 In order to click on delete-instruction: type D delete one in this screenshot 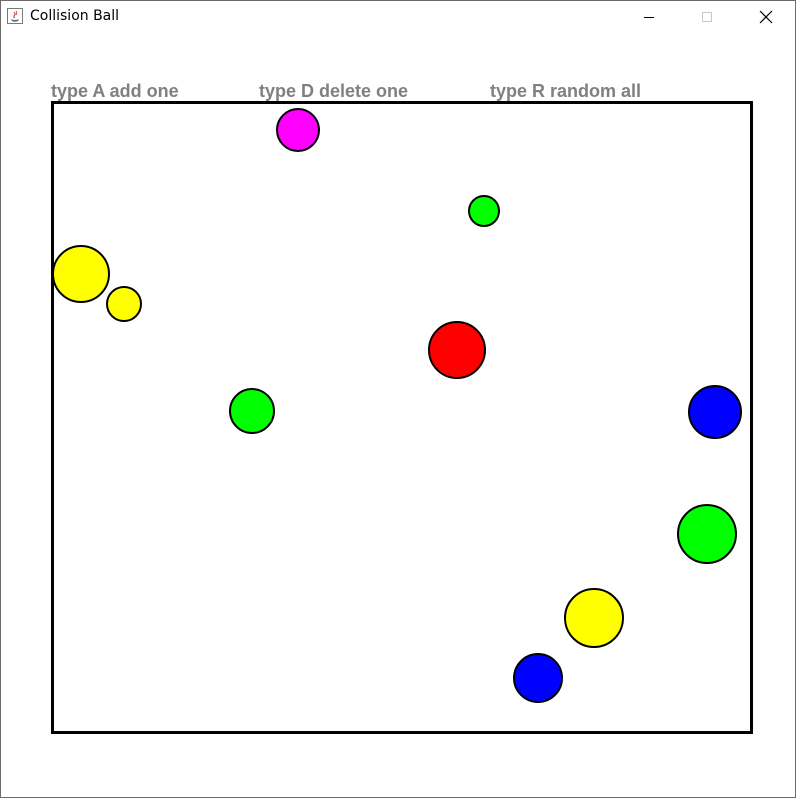, I will do `click(334, 91)`.